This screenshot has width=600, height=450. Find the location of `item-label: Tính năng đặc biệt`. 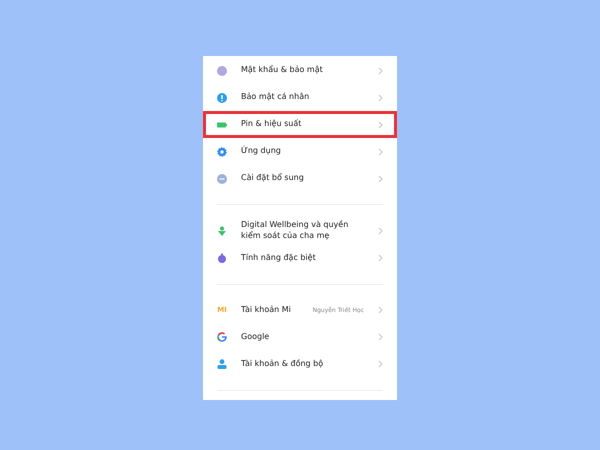

item-label: Tính năng đặc biệt is located at coordinates (279, 258).